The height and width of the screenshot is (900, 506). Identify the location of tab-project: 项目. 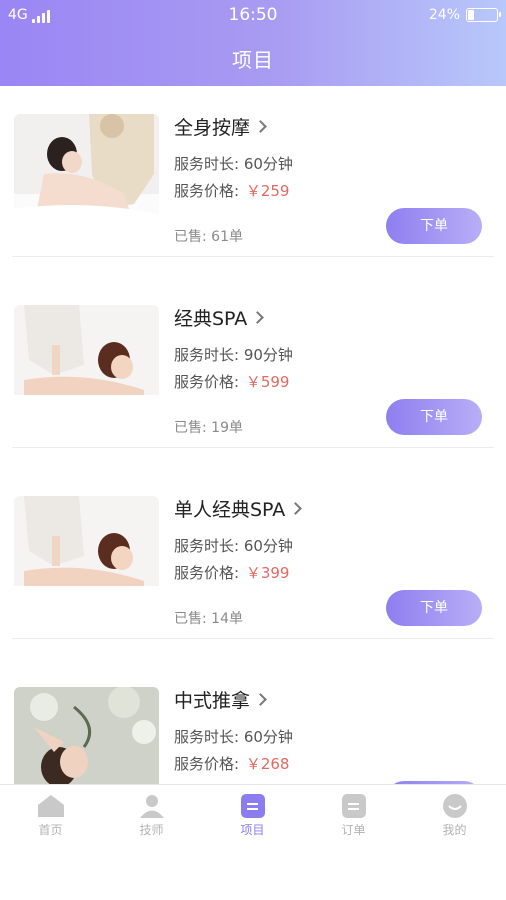
(252, 815).